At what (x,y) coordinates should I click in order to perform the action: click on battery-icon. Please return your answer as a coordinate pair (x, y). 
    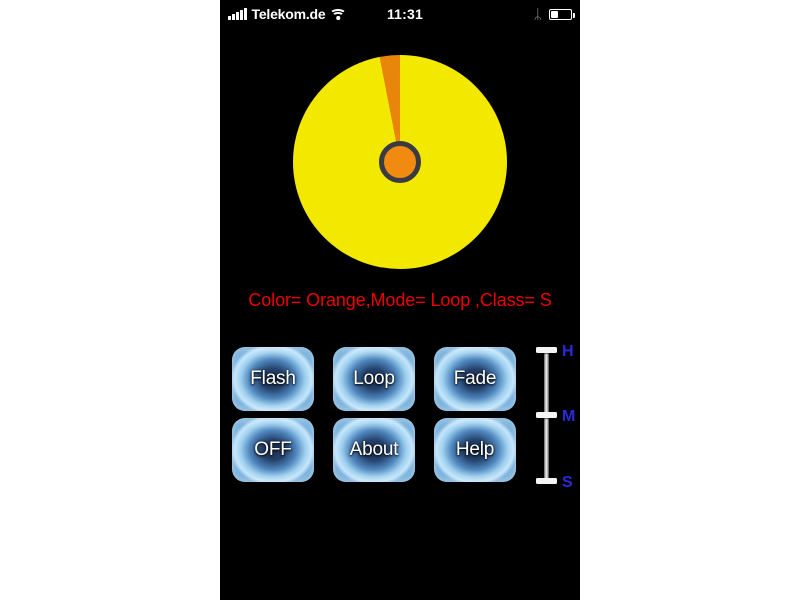
    Looking at the image, I should click on (562, 14).